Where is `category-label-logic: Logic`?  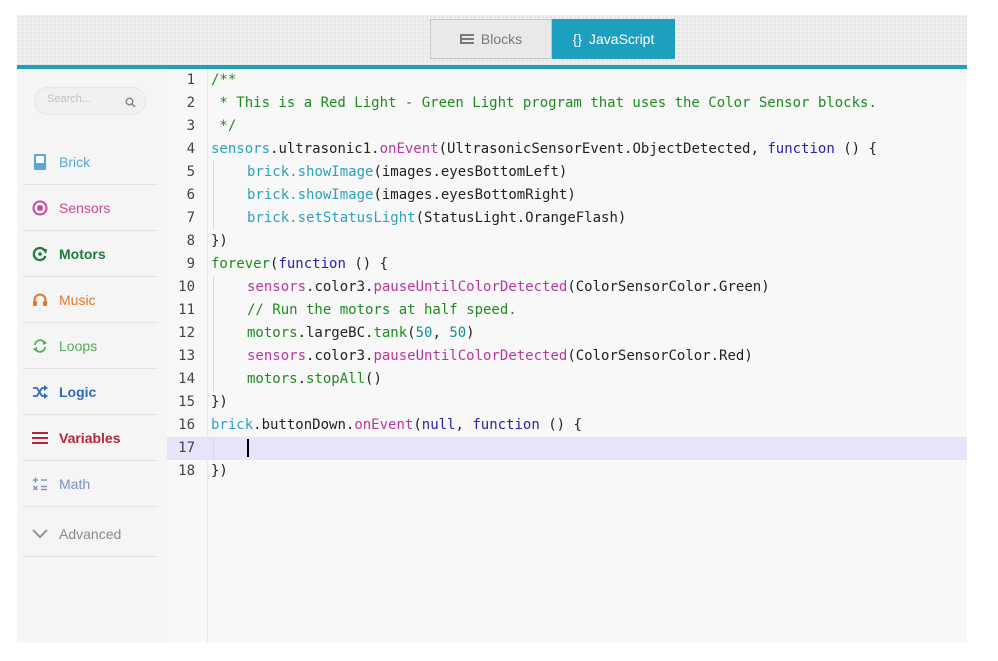 category-label-logic: Logic is located at coordinates (78, 391).